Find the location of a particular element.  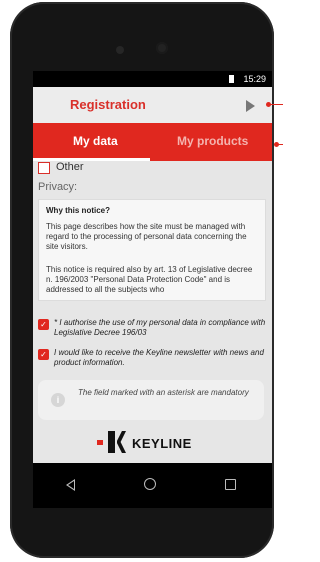

play-icon is located at coordinates (250, 106).